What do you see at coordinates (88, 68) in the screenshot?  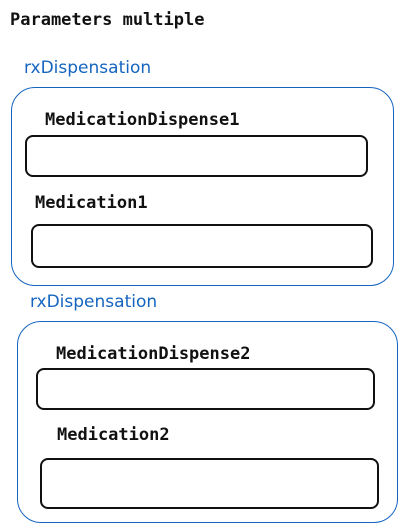 I see `group-label-1: rxDispensation` at bounding box center [88, 68].